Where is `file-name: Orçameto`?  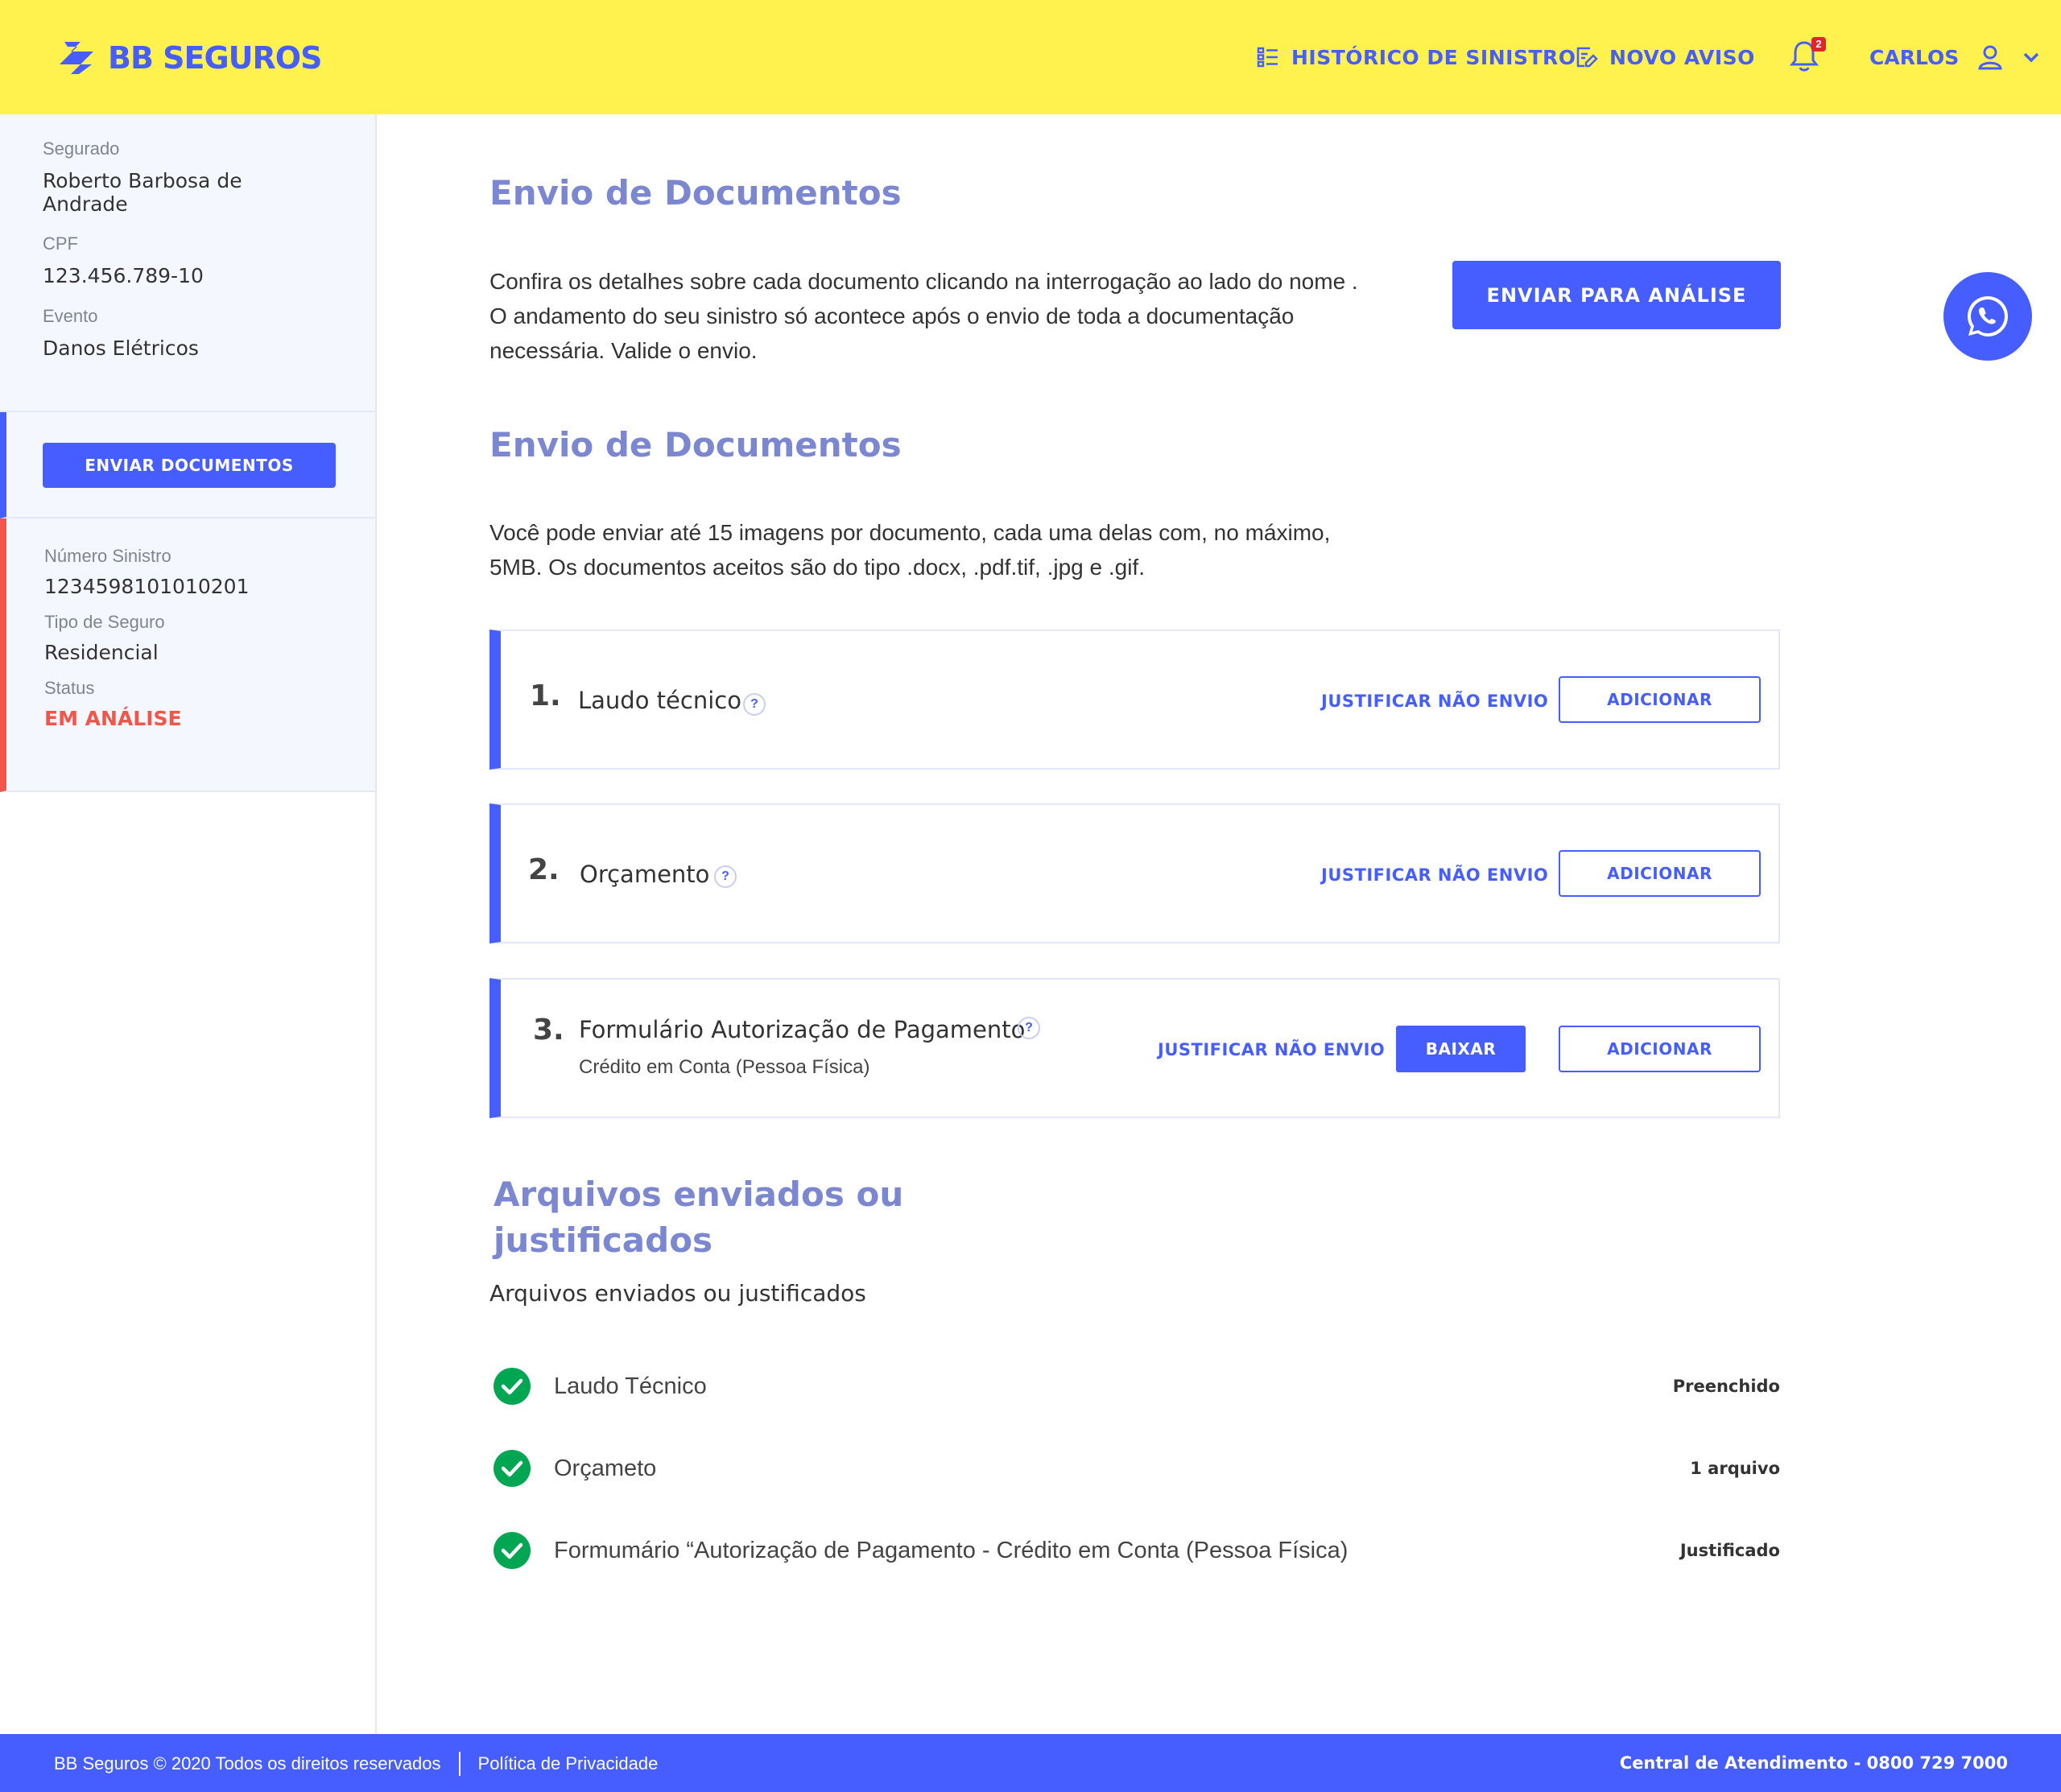
file-name: Orçameto is located at coordinates (605, 1468).